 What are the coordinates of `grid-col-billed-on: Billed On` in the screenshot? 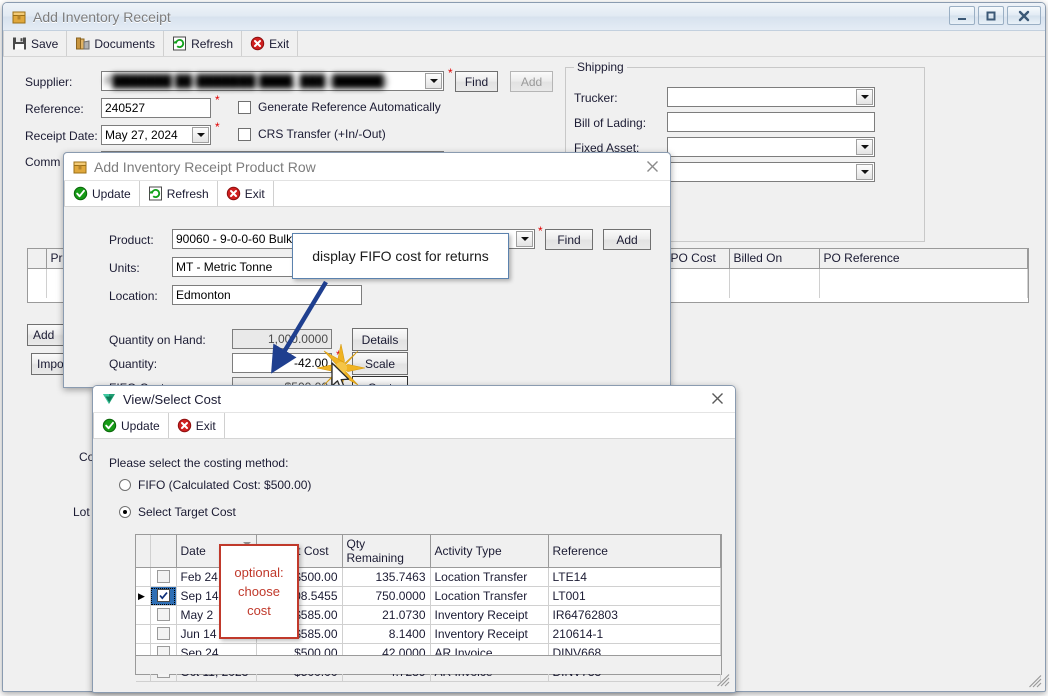 It's located at (774, 259).